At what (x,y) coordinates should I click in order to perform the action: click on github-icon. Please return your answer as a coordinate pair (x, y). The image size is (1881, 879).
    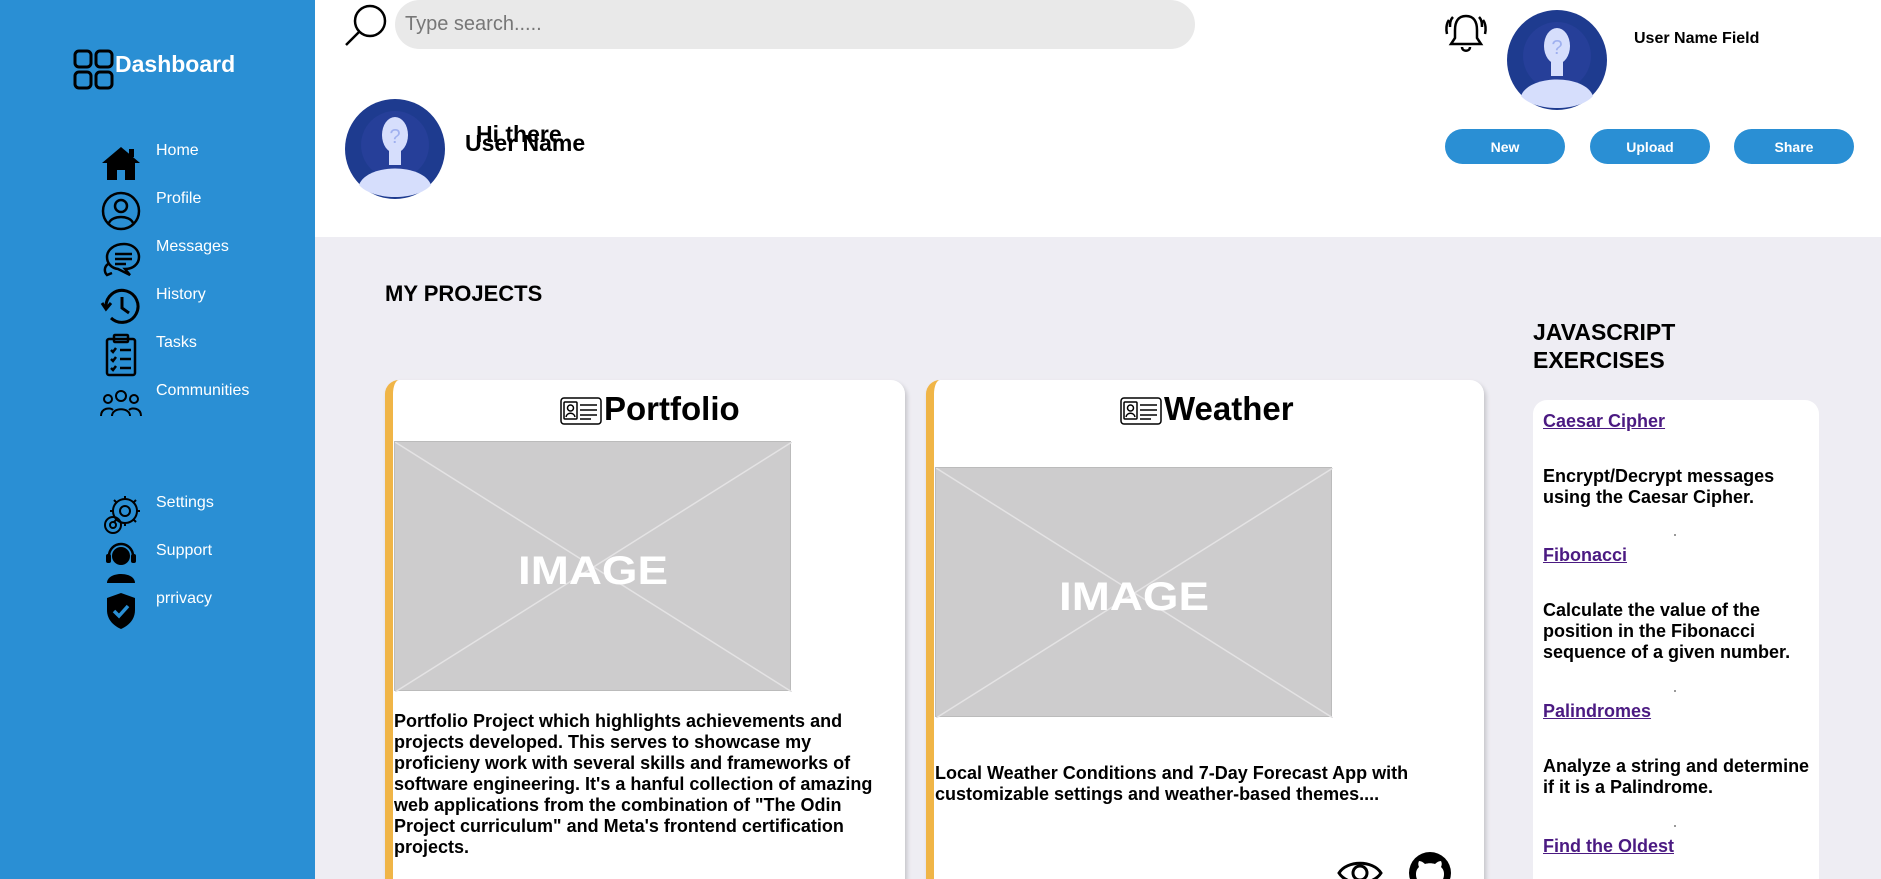
    Looking at the image, I should click on (1430, 864).